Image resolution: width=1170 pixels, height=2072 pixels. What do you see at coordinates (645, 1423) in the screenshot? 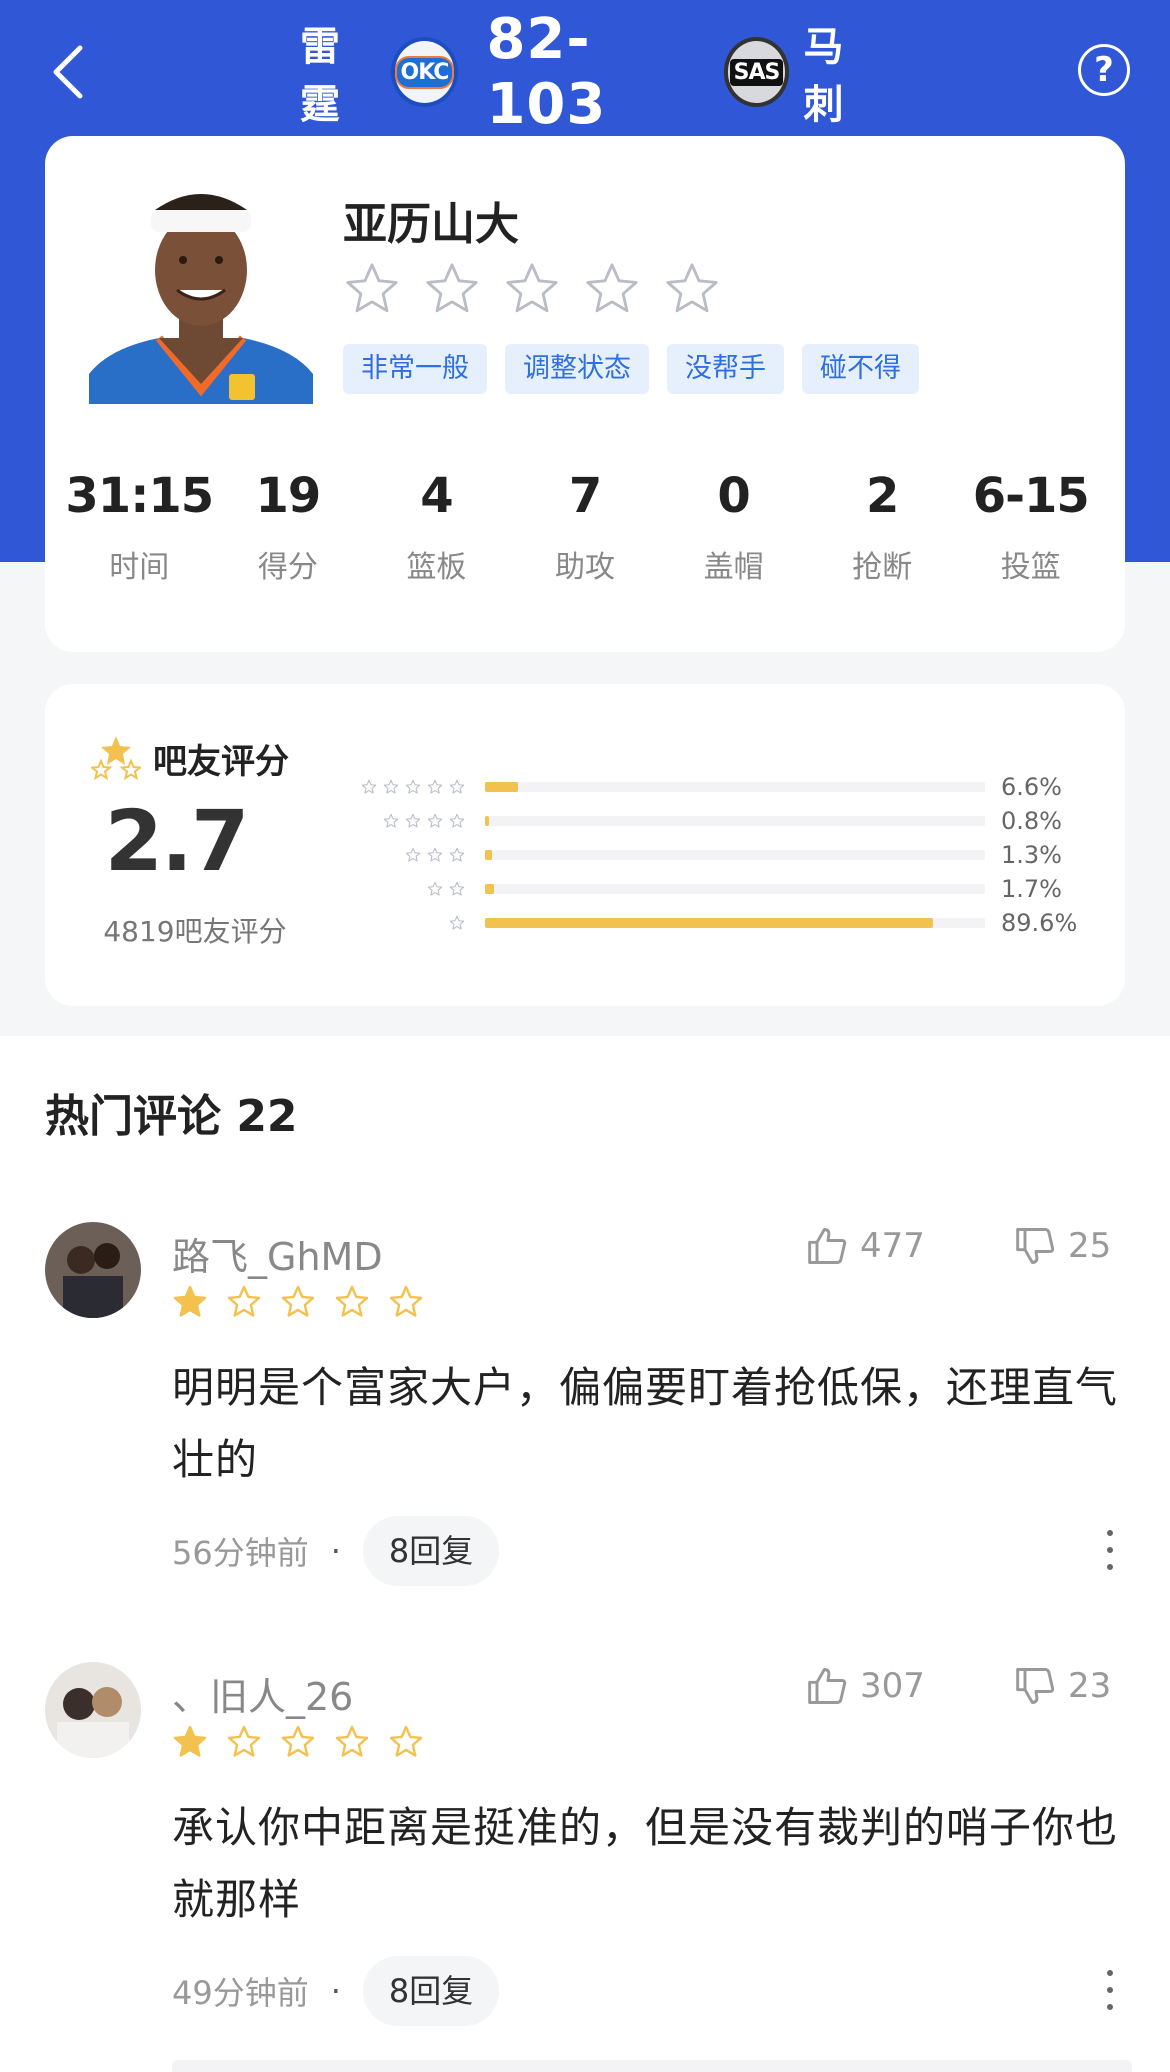
I see `comment-text: 明明是个富家大户，偏偏要盯着抢低保，还理直气壮的` at bounding box center [645, 1423].